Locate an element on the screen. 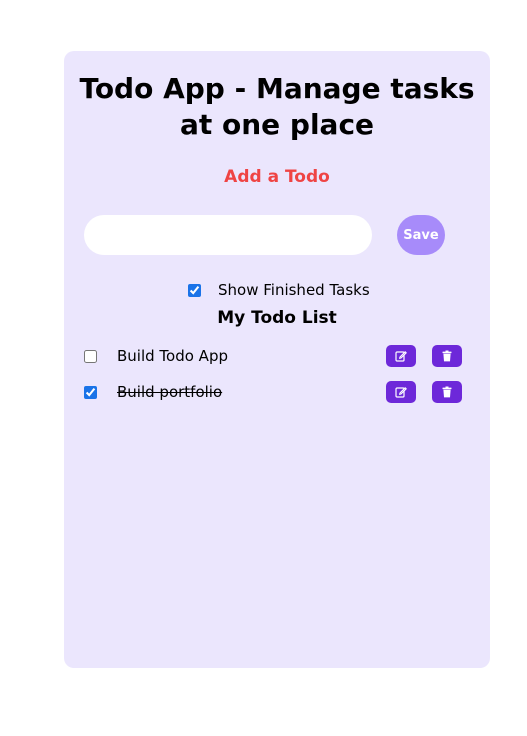 The width and height of the screenshot is (527, 736). save-button: Save is located at coordinates (421, 235).